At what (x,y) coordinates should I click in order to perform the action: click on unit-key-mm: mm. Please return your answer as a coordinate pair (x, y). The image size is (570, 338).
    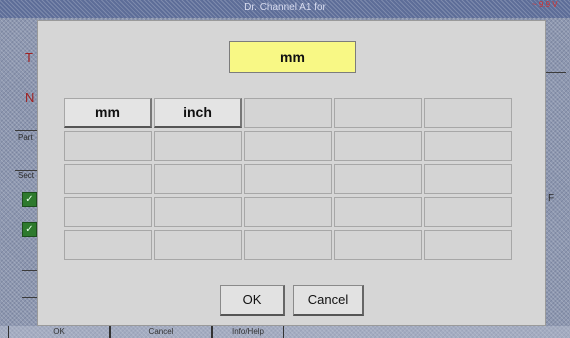
    Looking at the image, I should click on (108, 113).